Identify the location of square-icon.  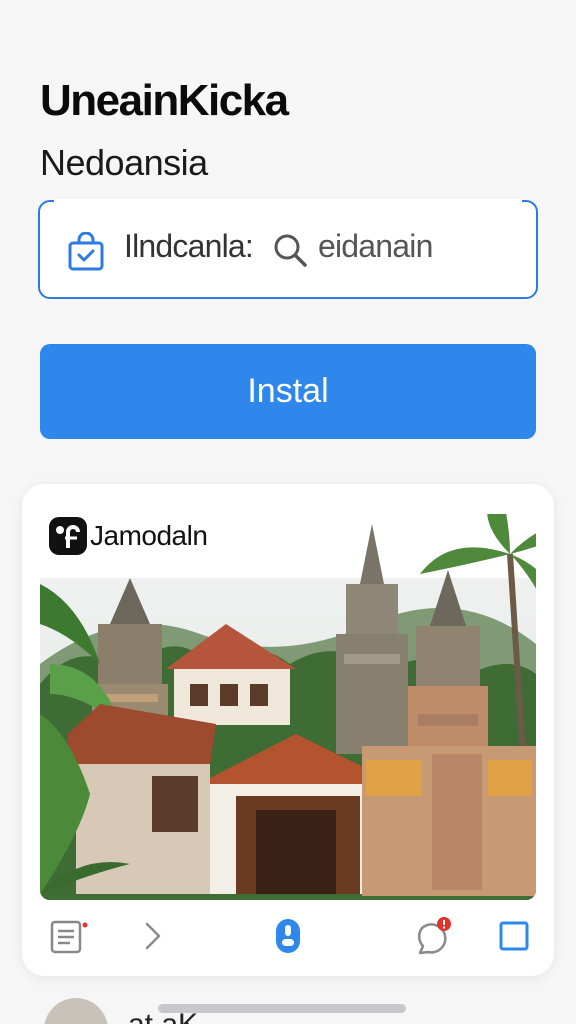
(514, 936).